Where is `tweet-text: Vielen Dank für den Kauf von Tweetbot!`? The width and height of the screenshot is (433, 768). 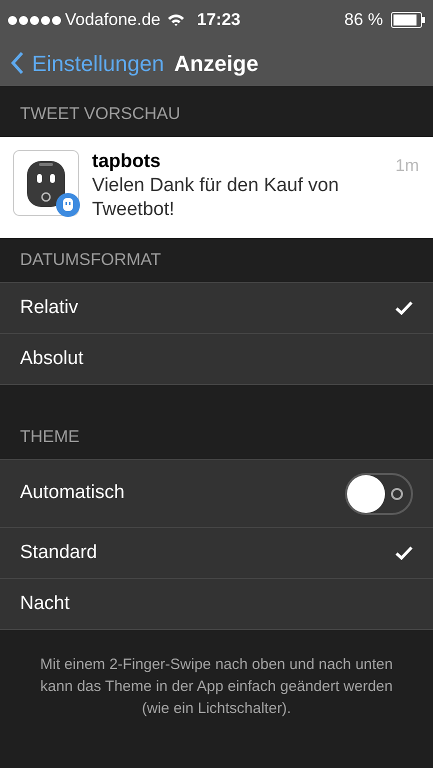
tweet-text: Vielen Dank für den Kauf von Tweetbot! is located at coordinates (216, 198).